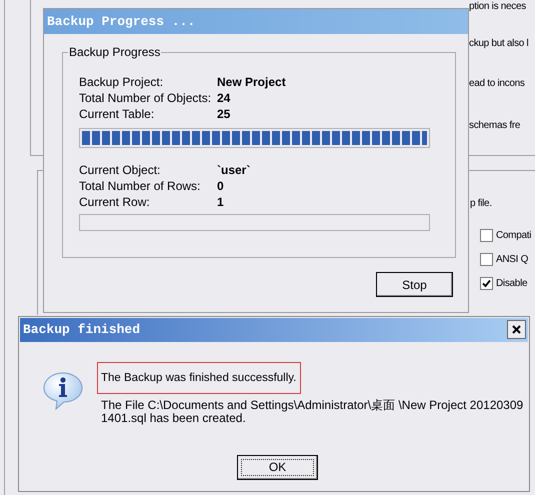 The image size is (535, 495). Describe the element at coordinates (115, 52) in the screenshot. I see `group-title: Backup Progress` at that location.